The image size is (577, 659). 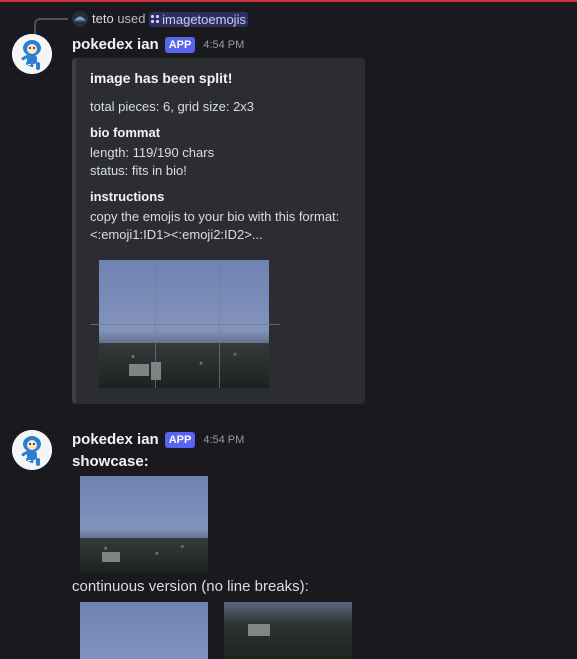 What do you see at coordinates (155, 19) in the screenshot?
I see `command-icon` at bounding box center [155, 19].